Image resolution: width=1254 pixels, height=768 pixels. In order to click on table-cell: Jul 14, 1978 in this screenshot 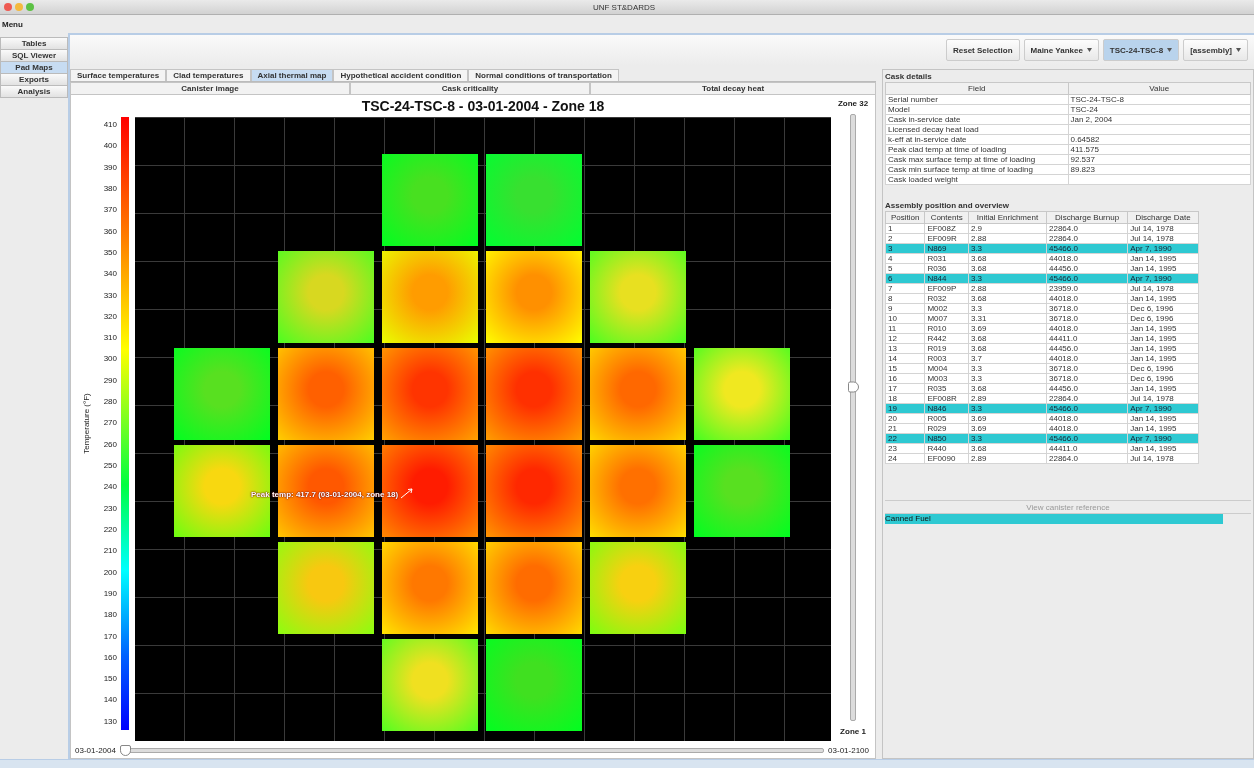, I will do `click(1163, 238)`.